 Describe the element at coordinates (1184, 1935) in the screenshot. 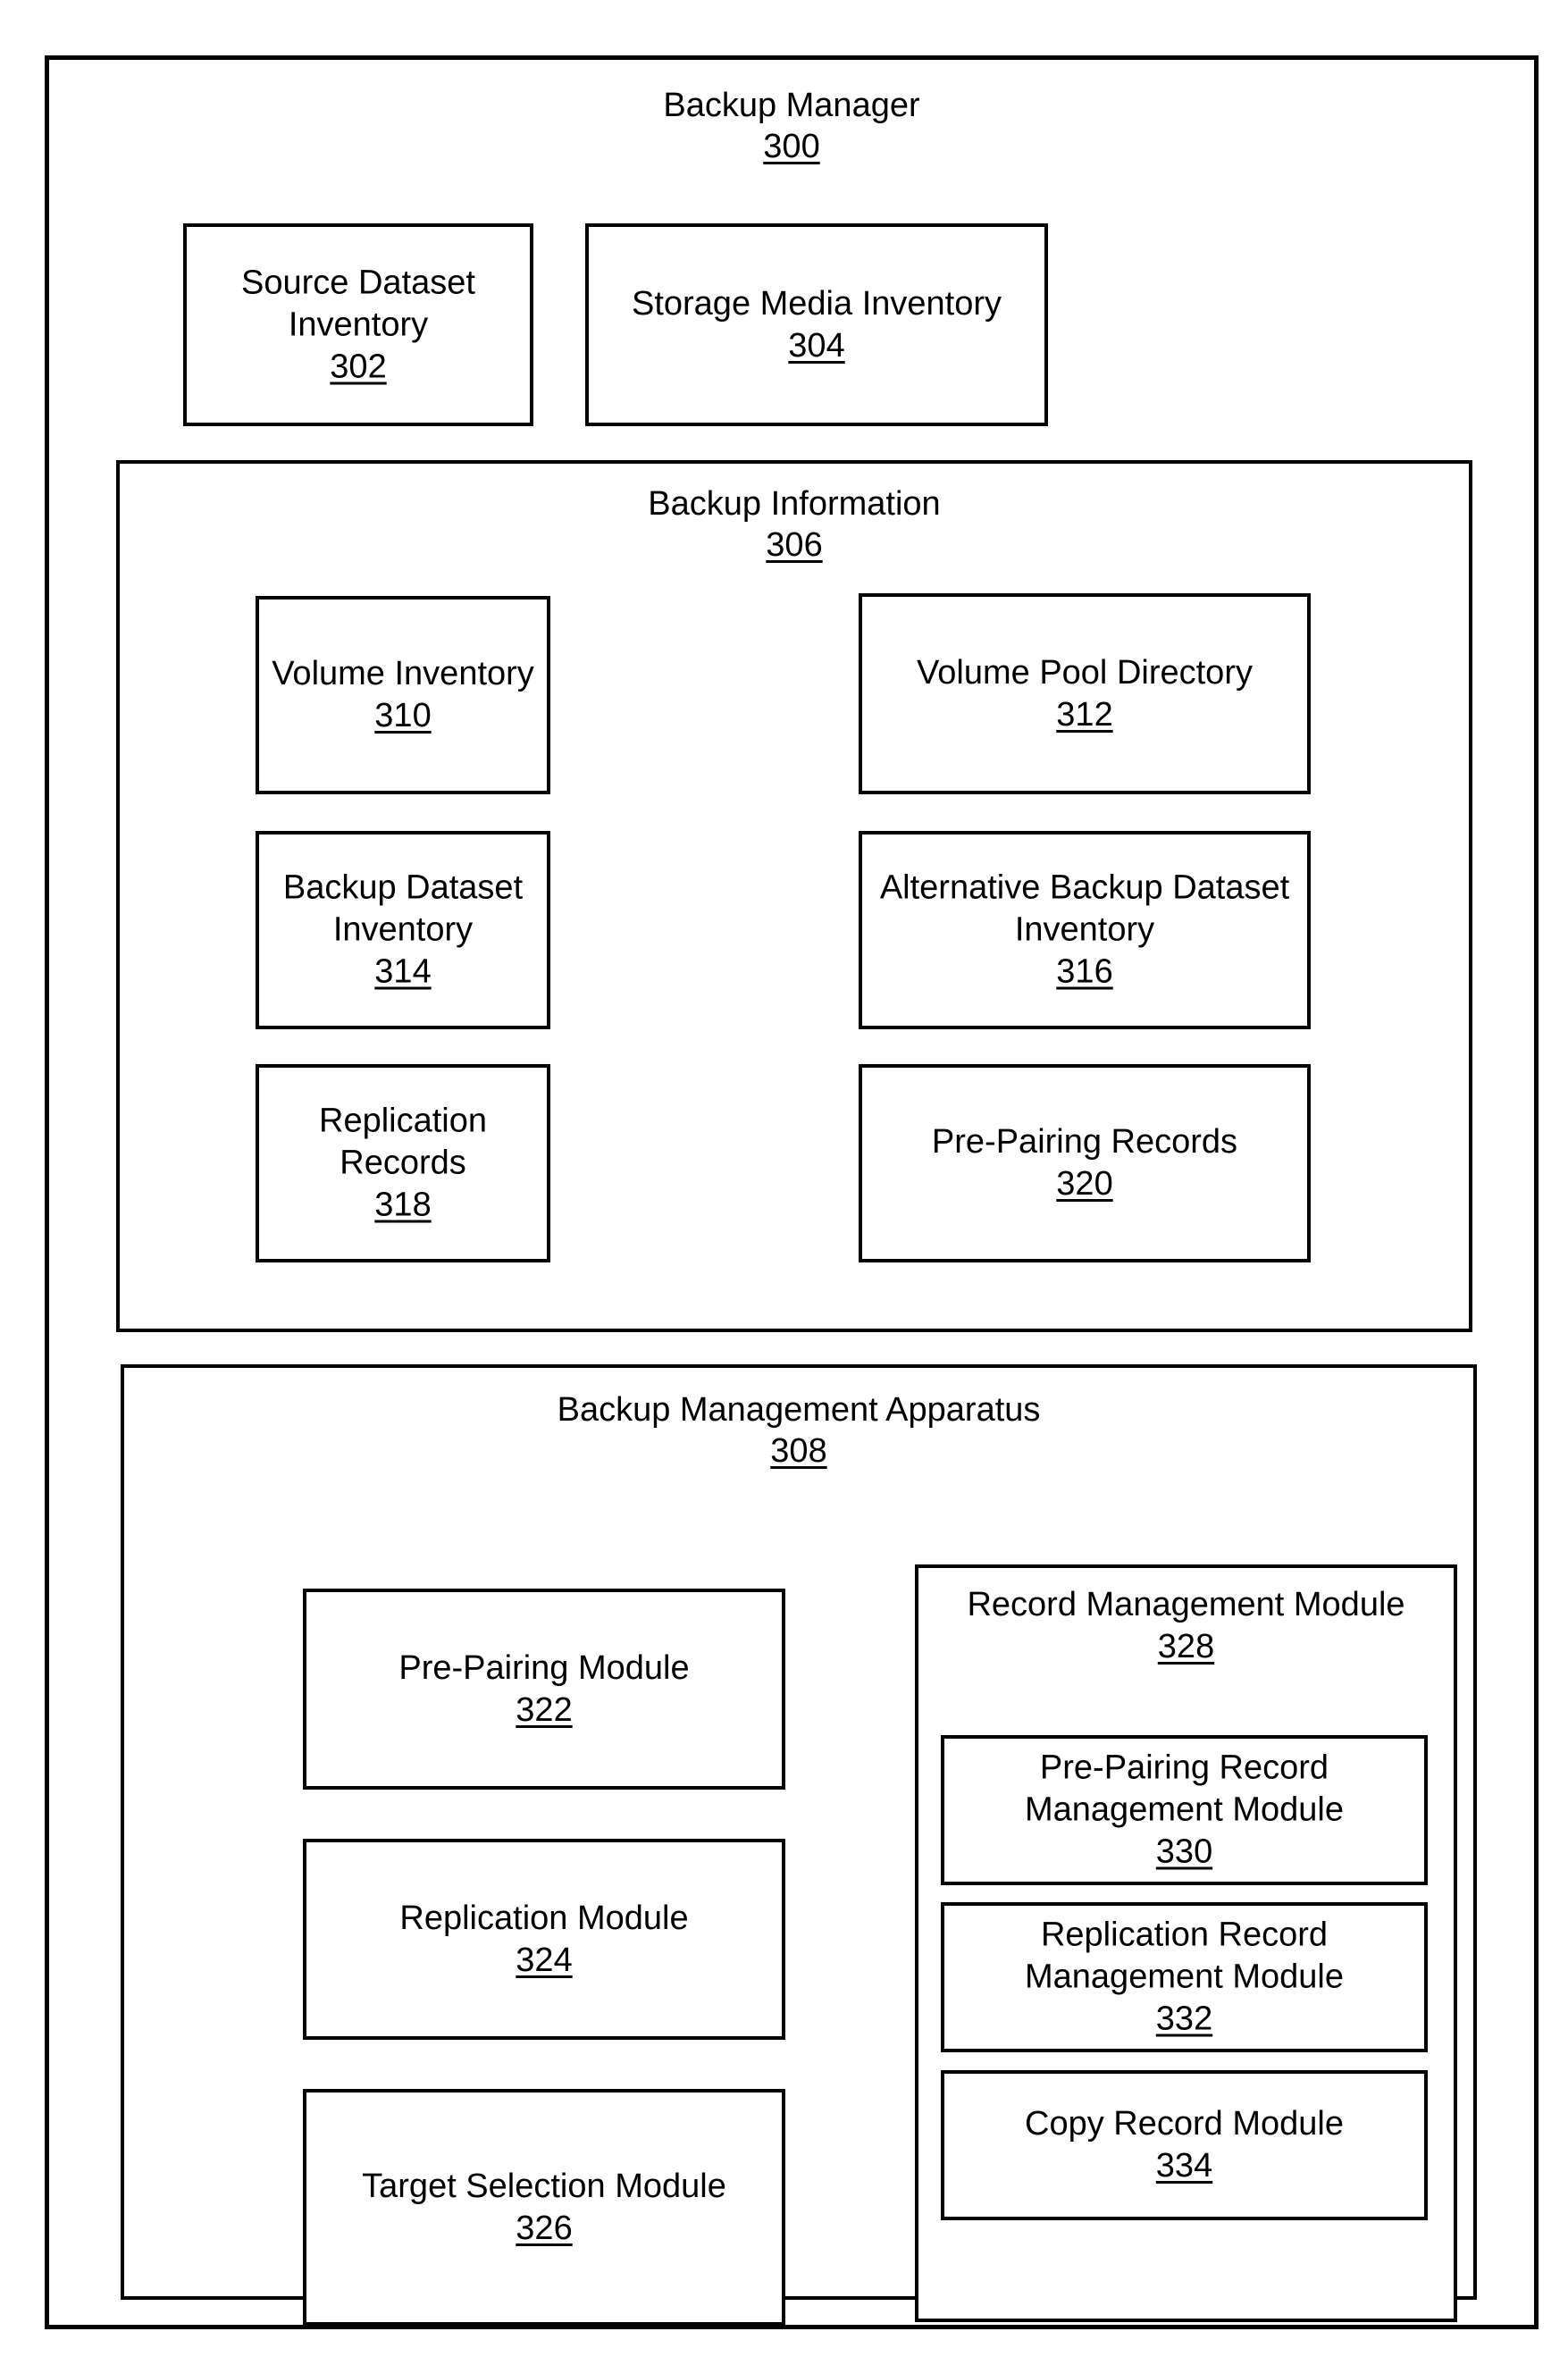

I see `replication-record-management-module-line1: Replication Record` at that location.